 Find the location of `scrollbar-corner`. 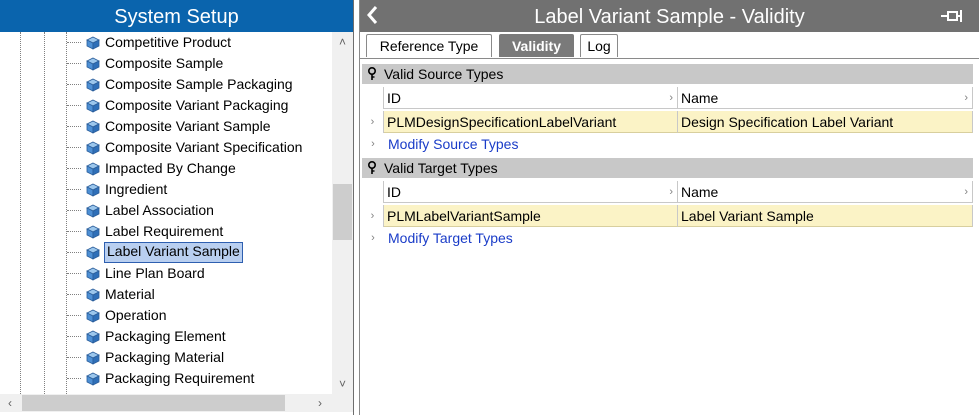

scrollbar-corner is located at coordinates (342, 403).